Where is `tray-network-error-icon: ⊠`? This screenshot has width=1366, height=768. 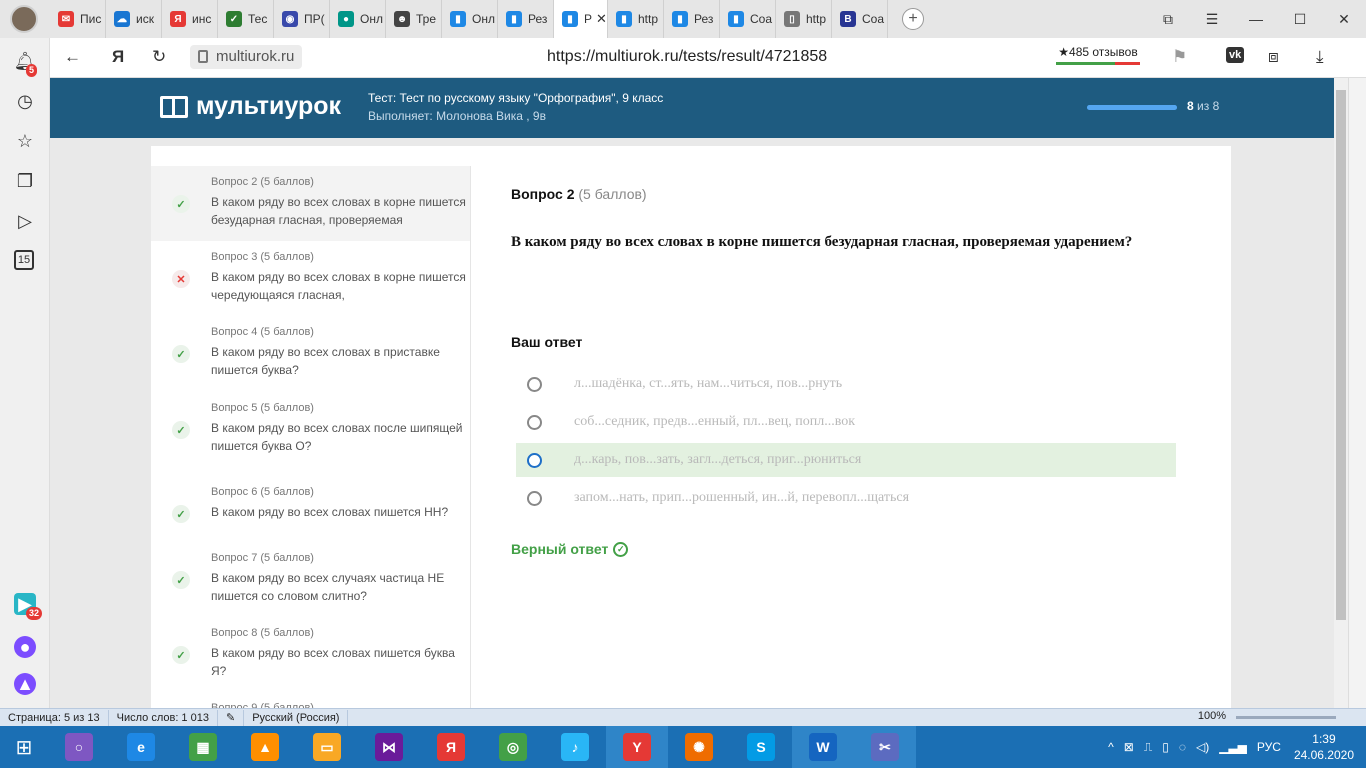
tray-network-error-icon: ⊠ is located at coordinates (1129, 747).